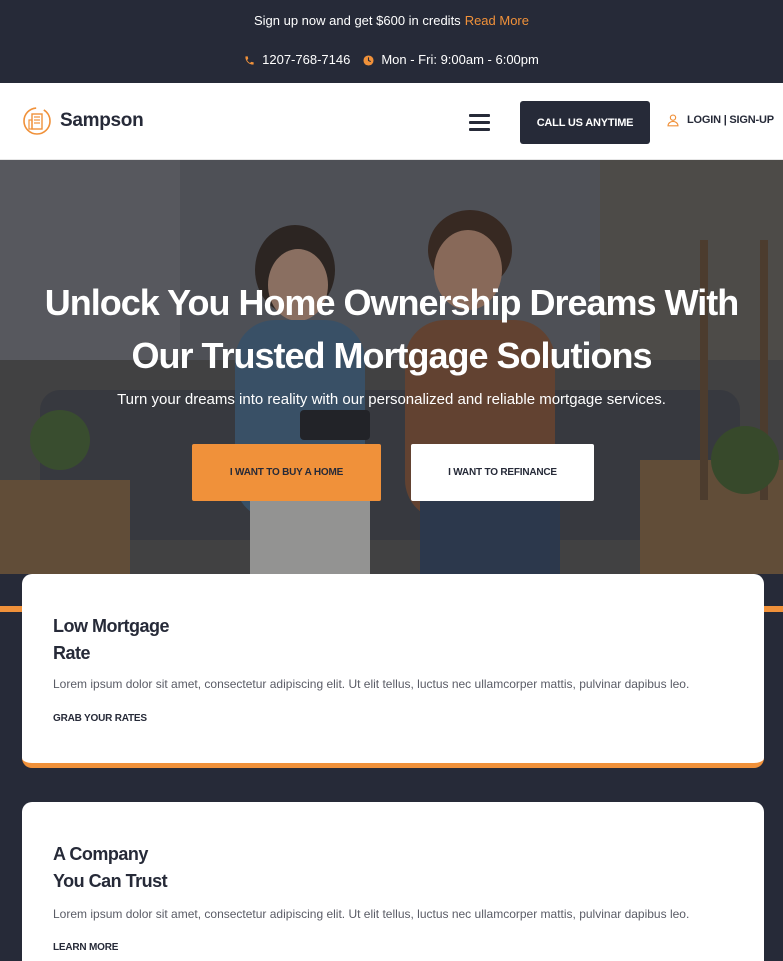  I want to click on building-logo-icon, so click(37, 121).